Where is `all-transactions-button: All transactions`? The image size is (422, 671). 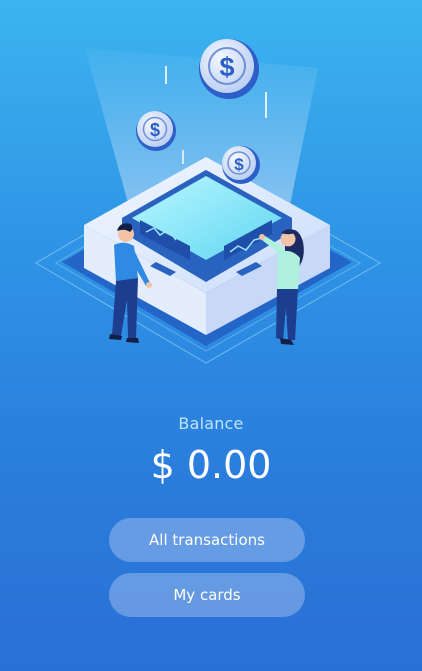 all-transactions-button: All transactions is located at coordinates (207, 540).